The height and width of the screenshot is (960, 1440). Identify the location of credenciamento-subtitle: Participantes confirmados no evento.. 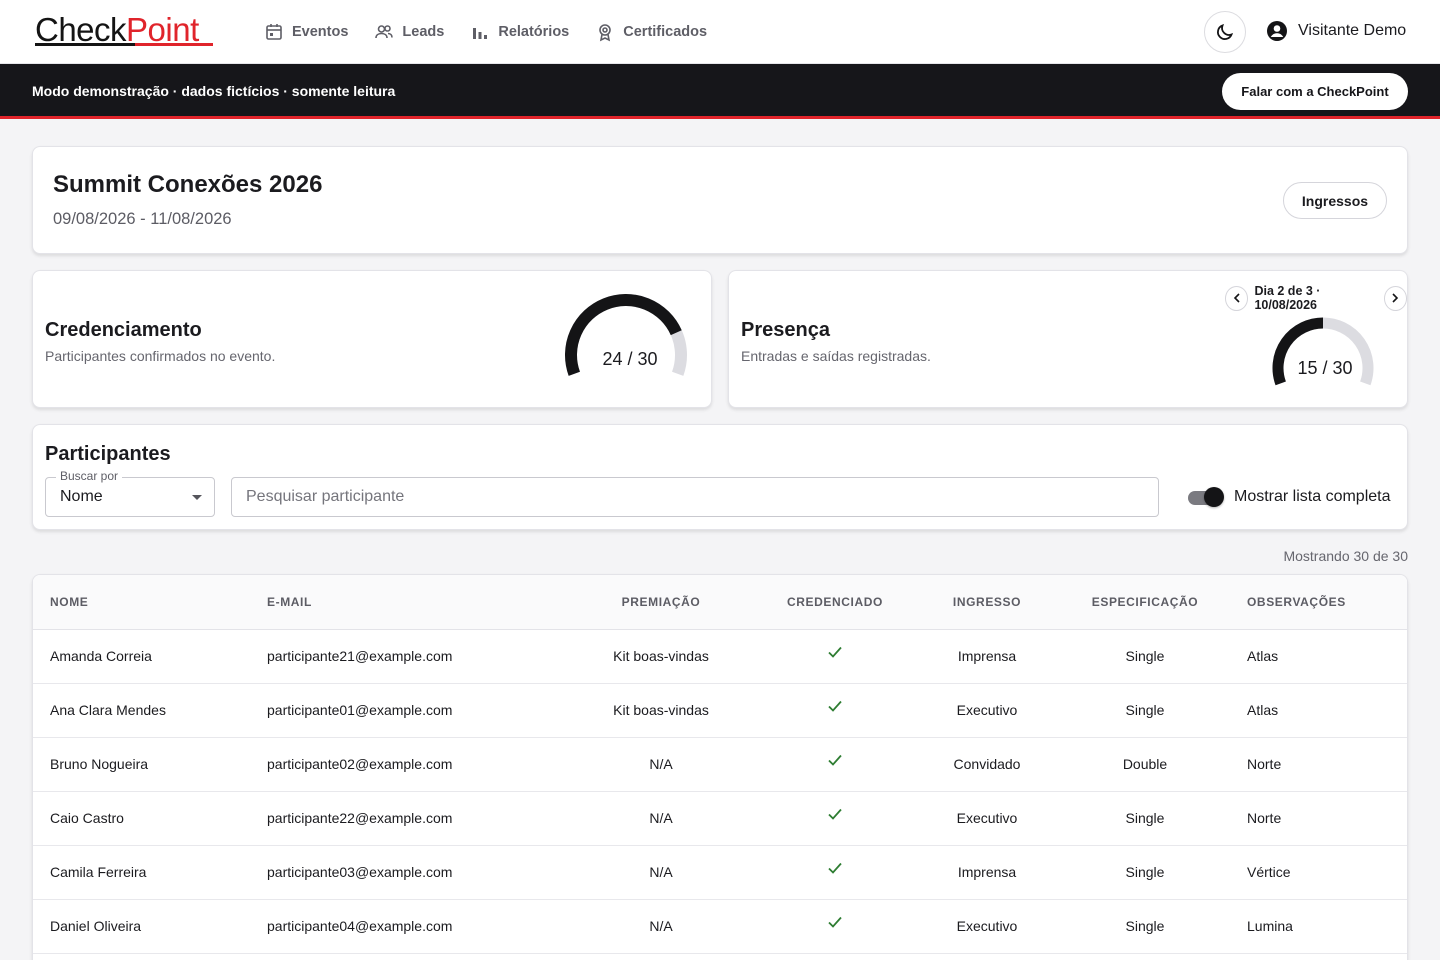
(160, 356).